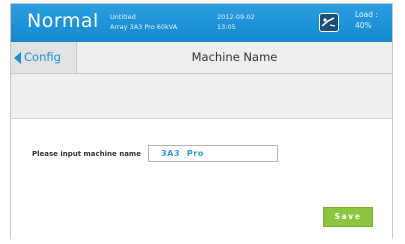 Image resolution: width=405 pixels, height=244 pixels. Describe the element at coordinates (366, 20) in the screenshot. I see `load-indicator: Load : 40%` at that location.